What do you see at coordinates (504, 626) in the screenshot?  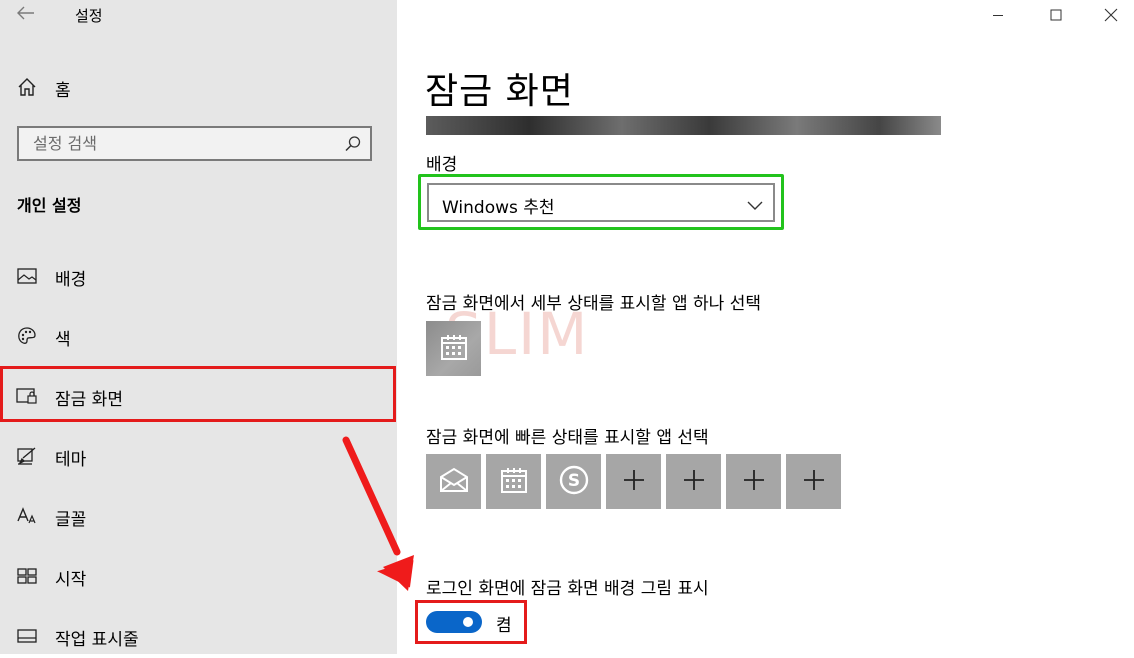 I see `toggle-state-label: 켬` at bounding box center [504, 626].